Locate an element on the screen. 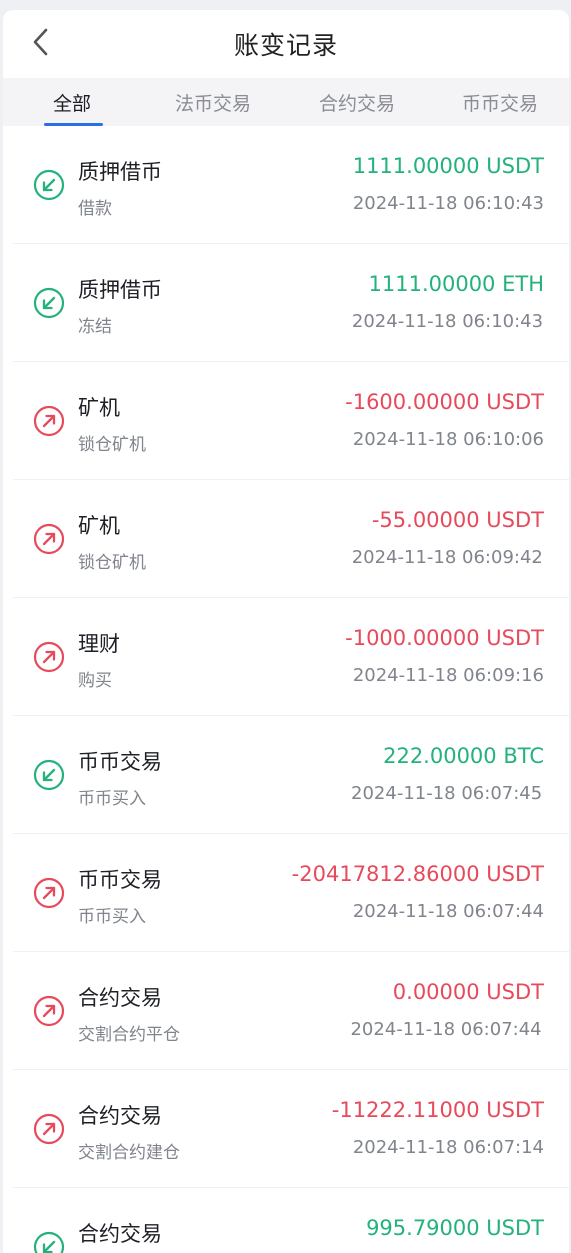  record-subtitle: 交割合约建仓 is located at coordinates (129, 1153).